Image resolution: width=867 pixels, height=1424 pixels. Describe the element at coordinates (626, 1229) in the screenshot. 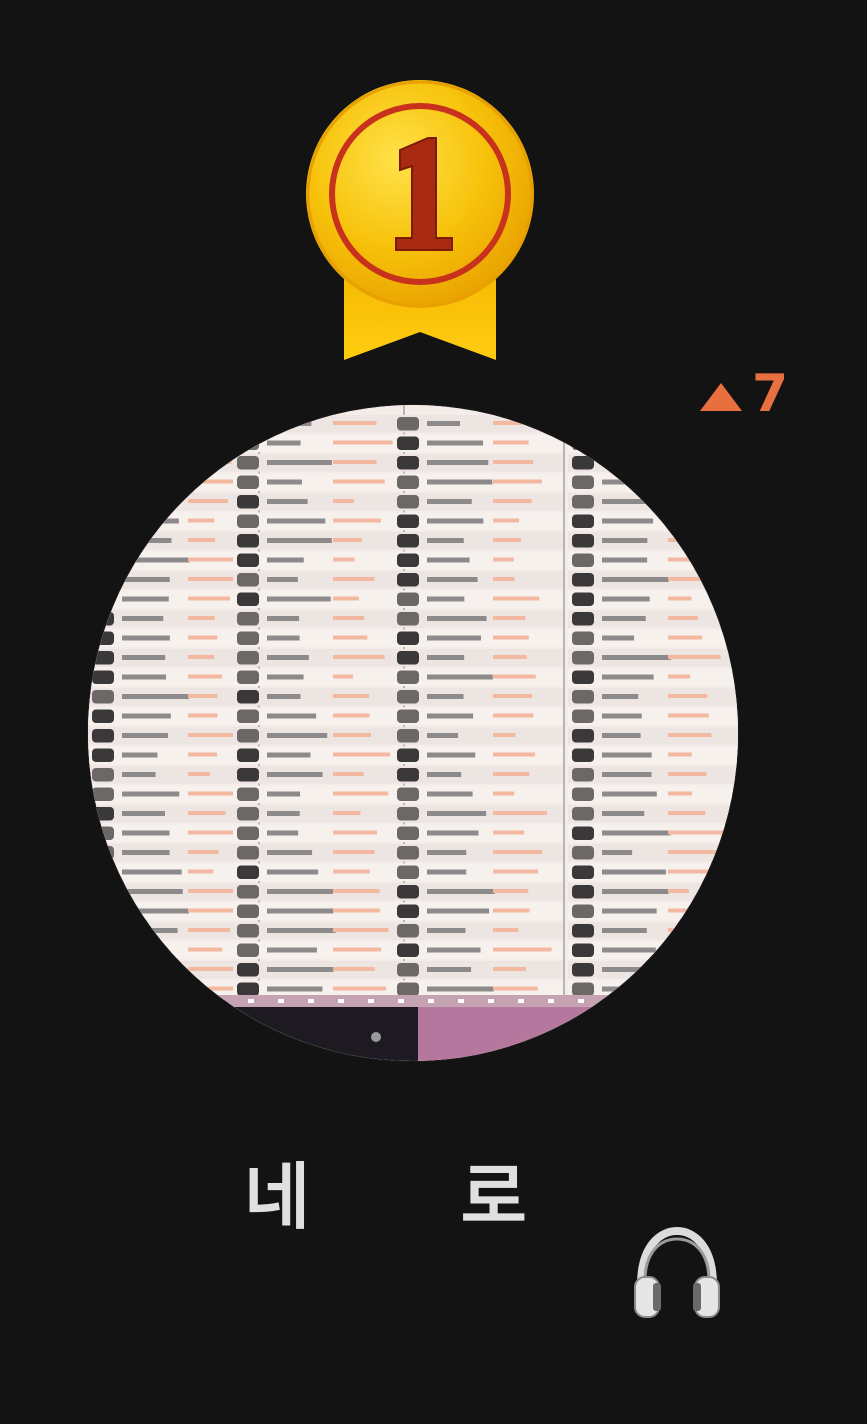

I see `headphones-icon` at that location.